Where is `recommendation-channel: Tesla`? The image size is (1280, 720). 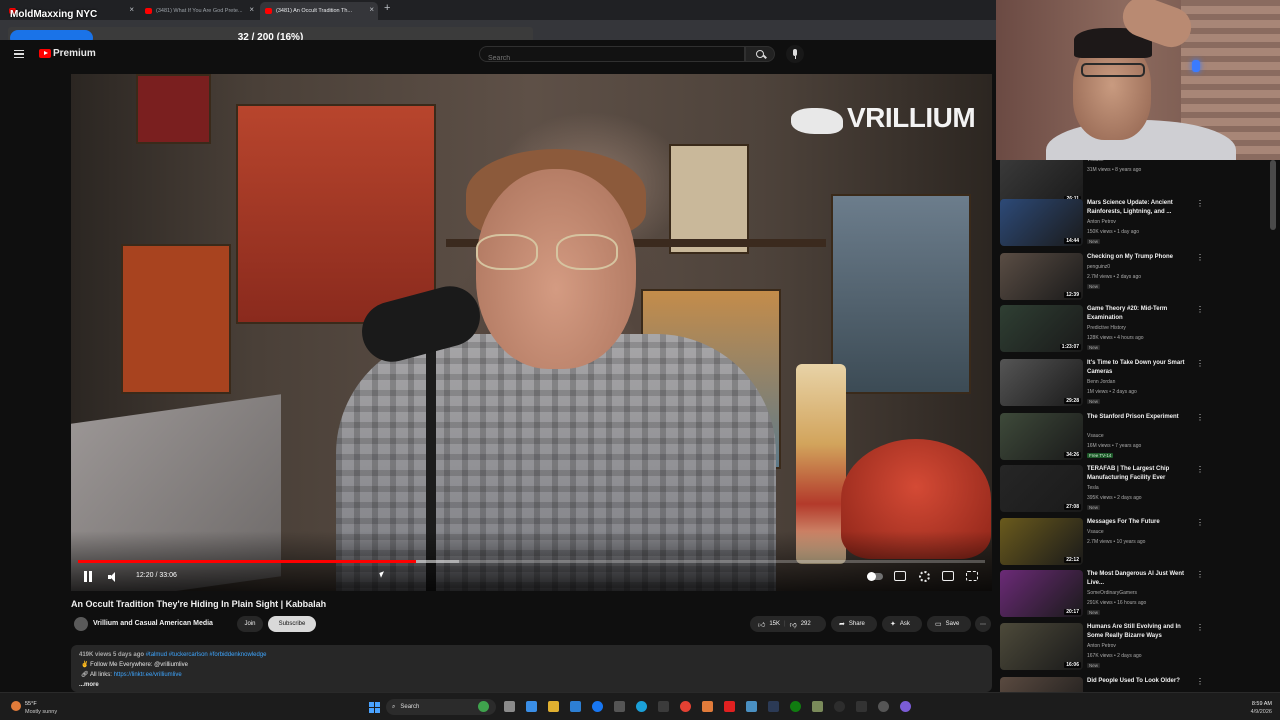 recommendation-channel: Tesla is located at coordinates (1093, 488).